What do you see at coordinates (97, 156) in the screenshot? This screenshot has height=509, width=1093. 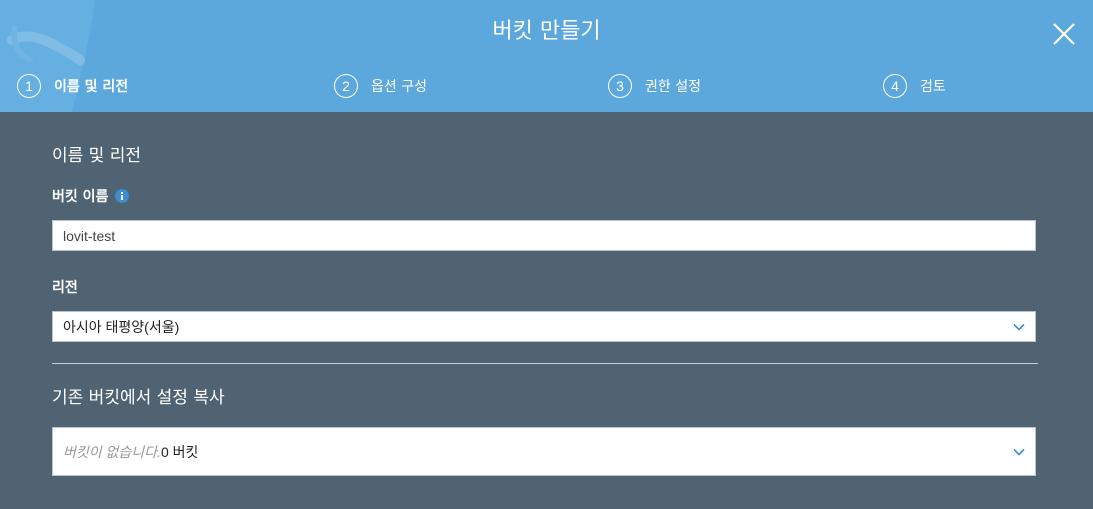 I see `name-region-section-title: 이름 및 리전` at bounding box center [97, 156].